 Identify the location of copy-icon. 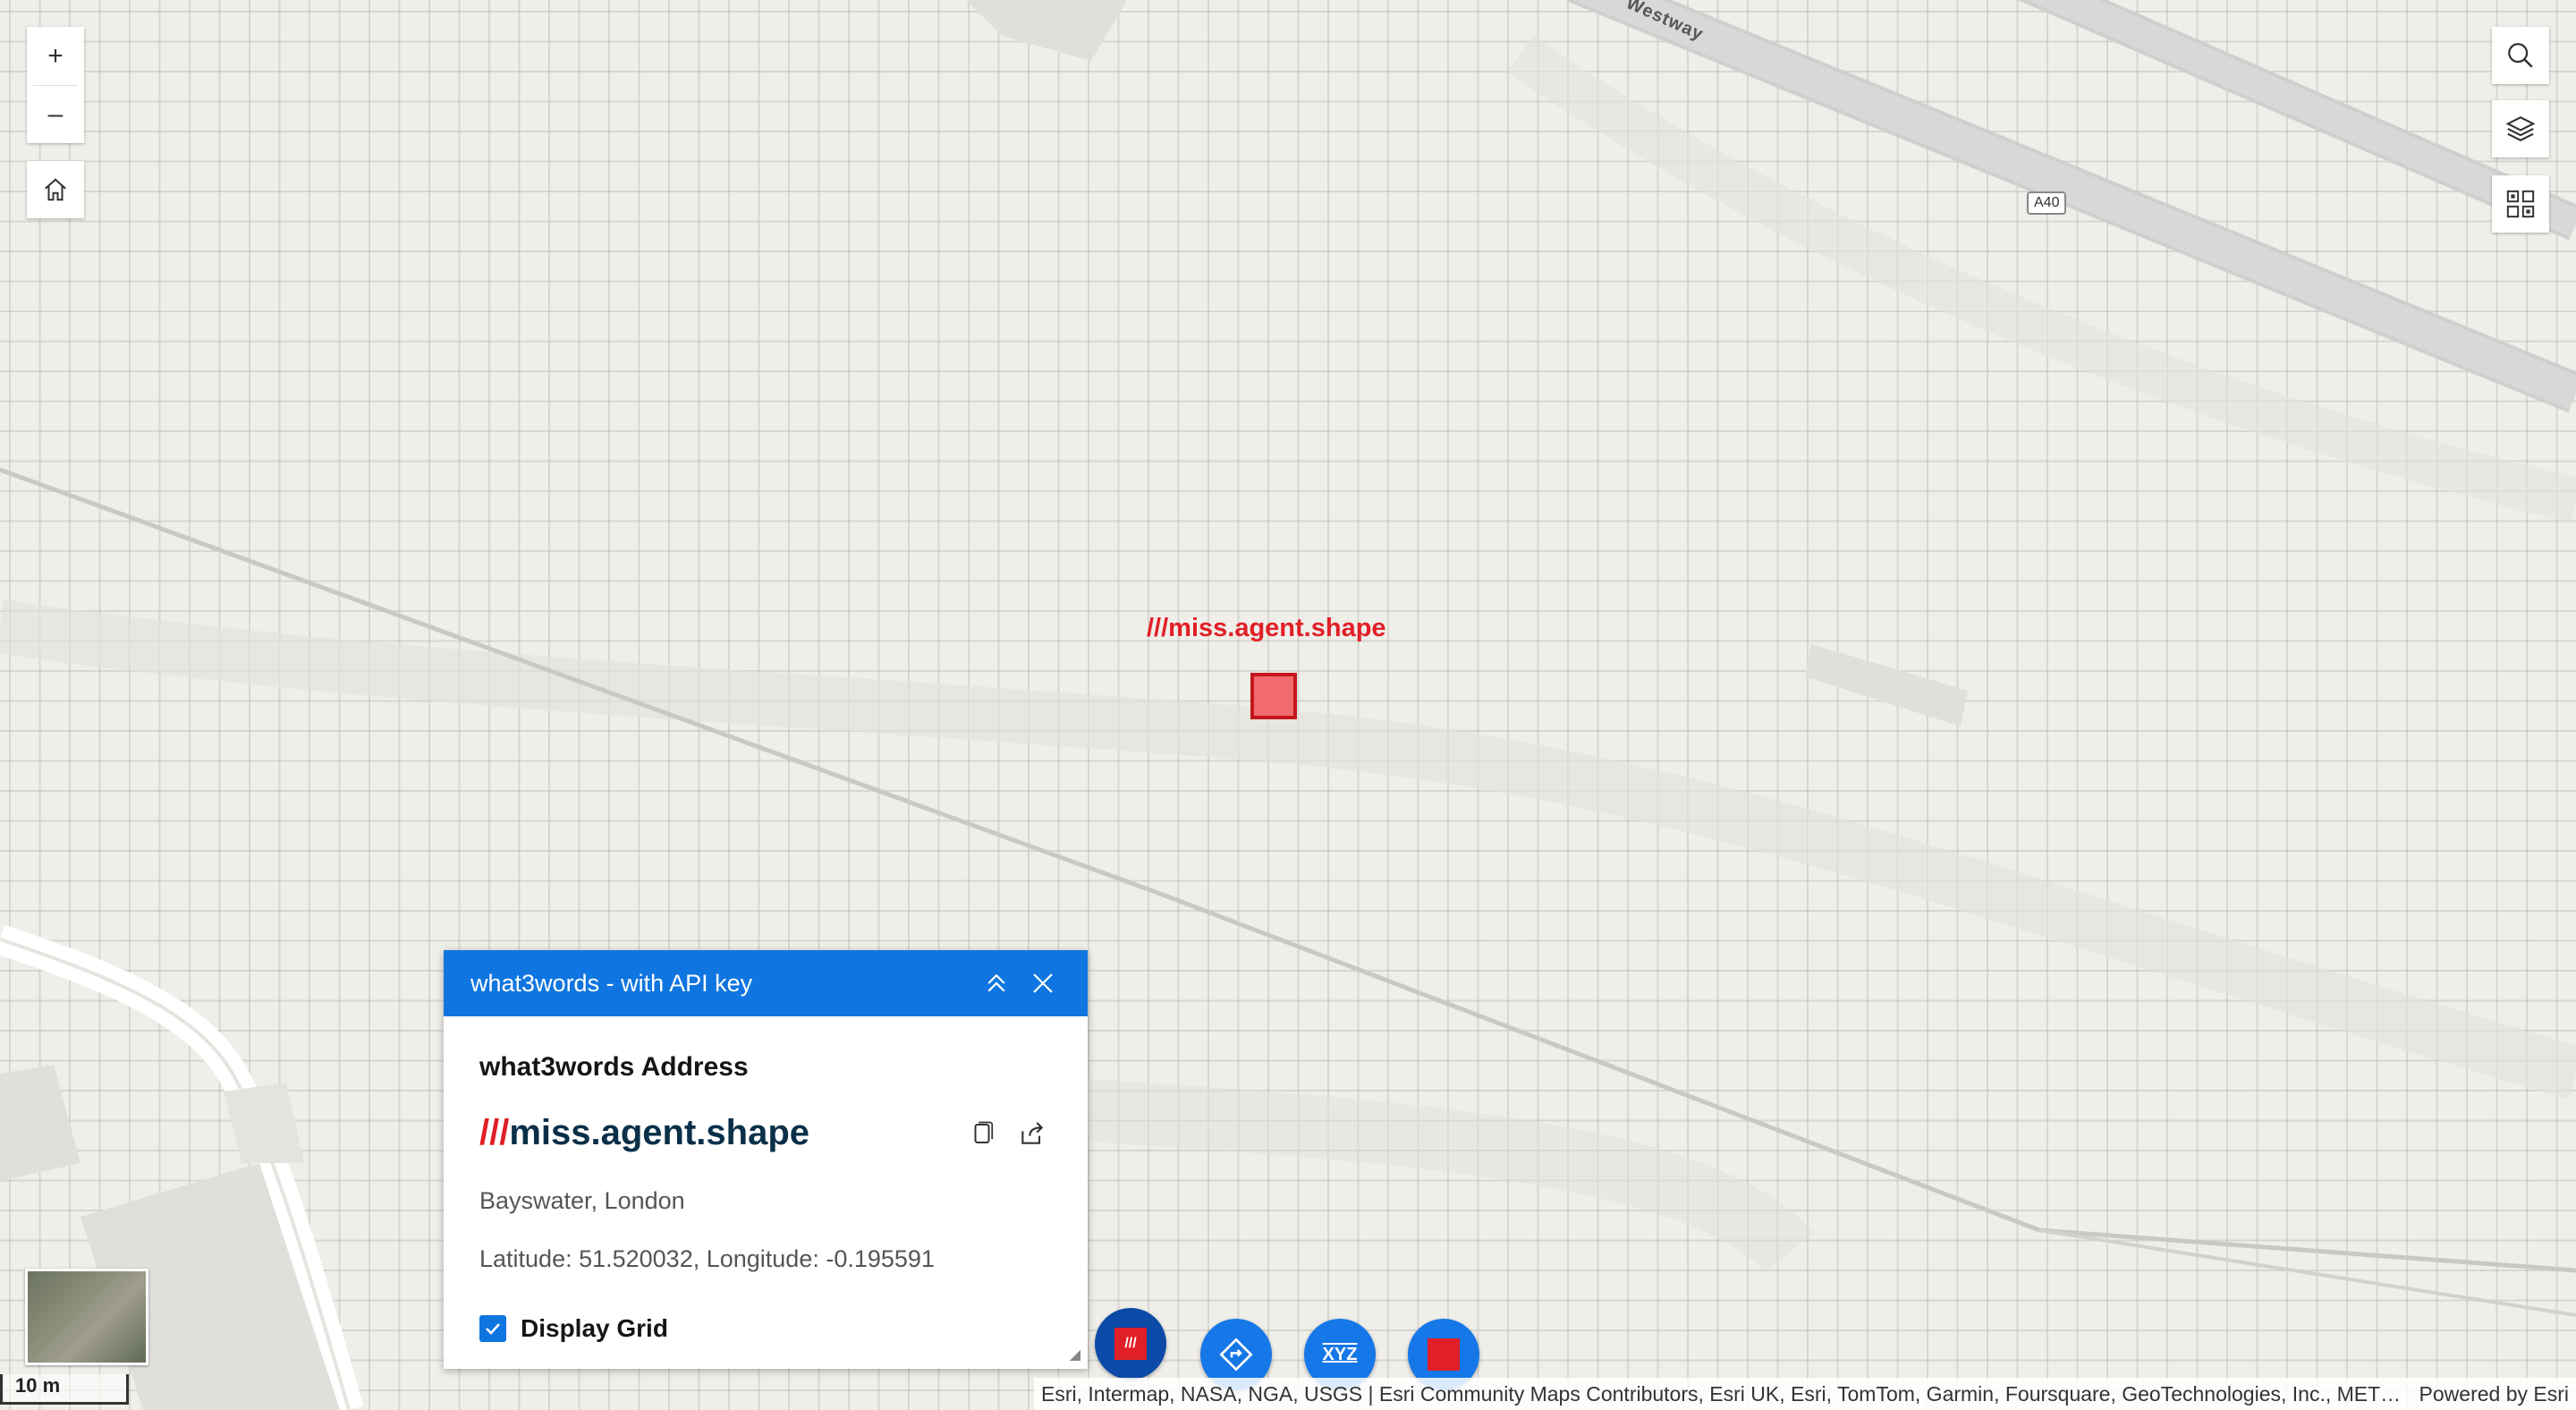
(984, 1132).